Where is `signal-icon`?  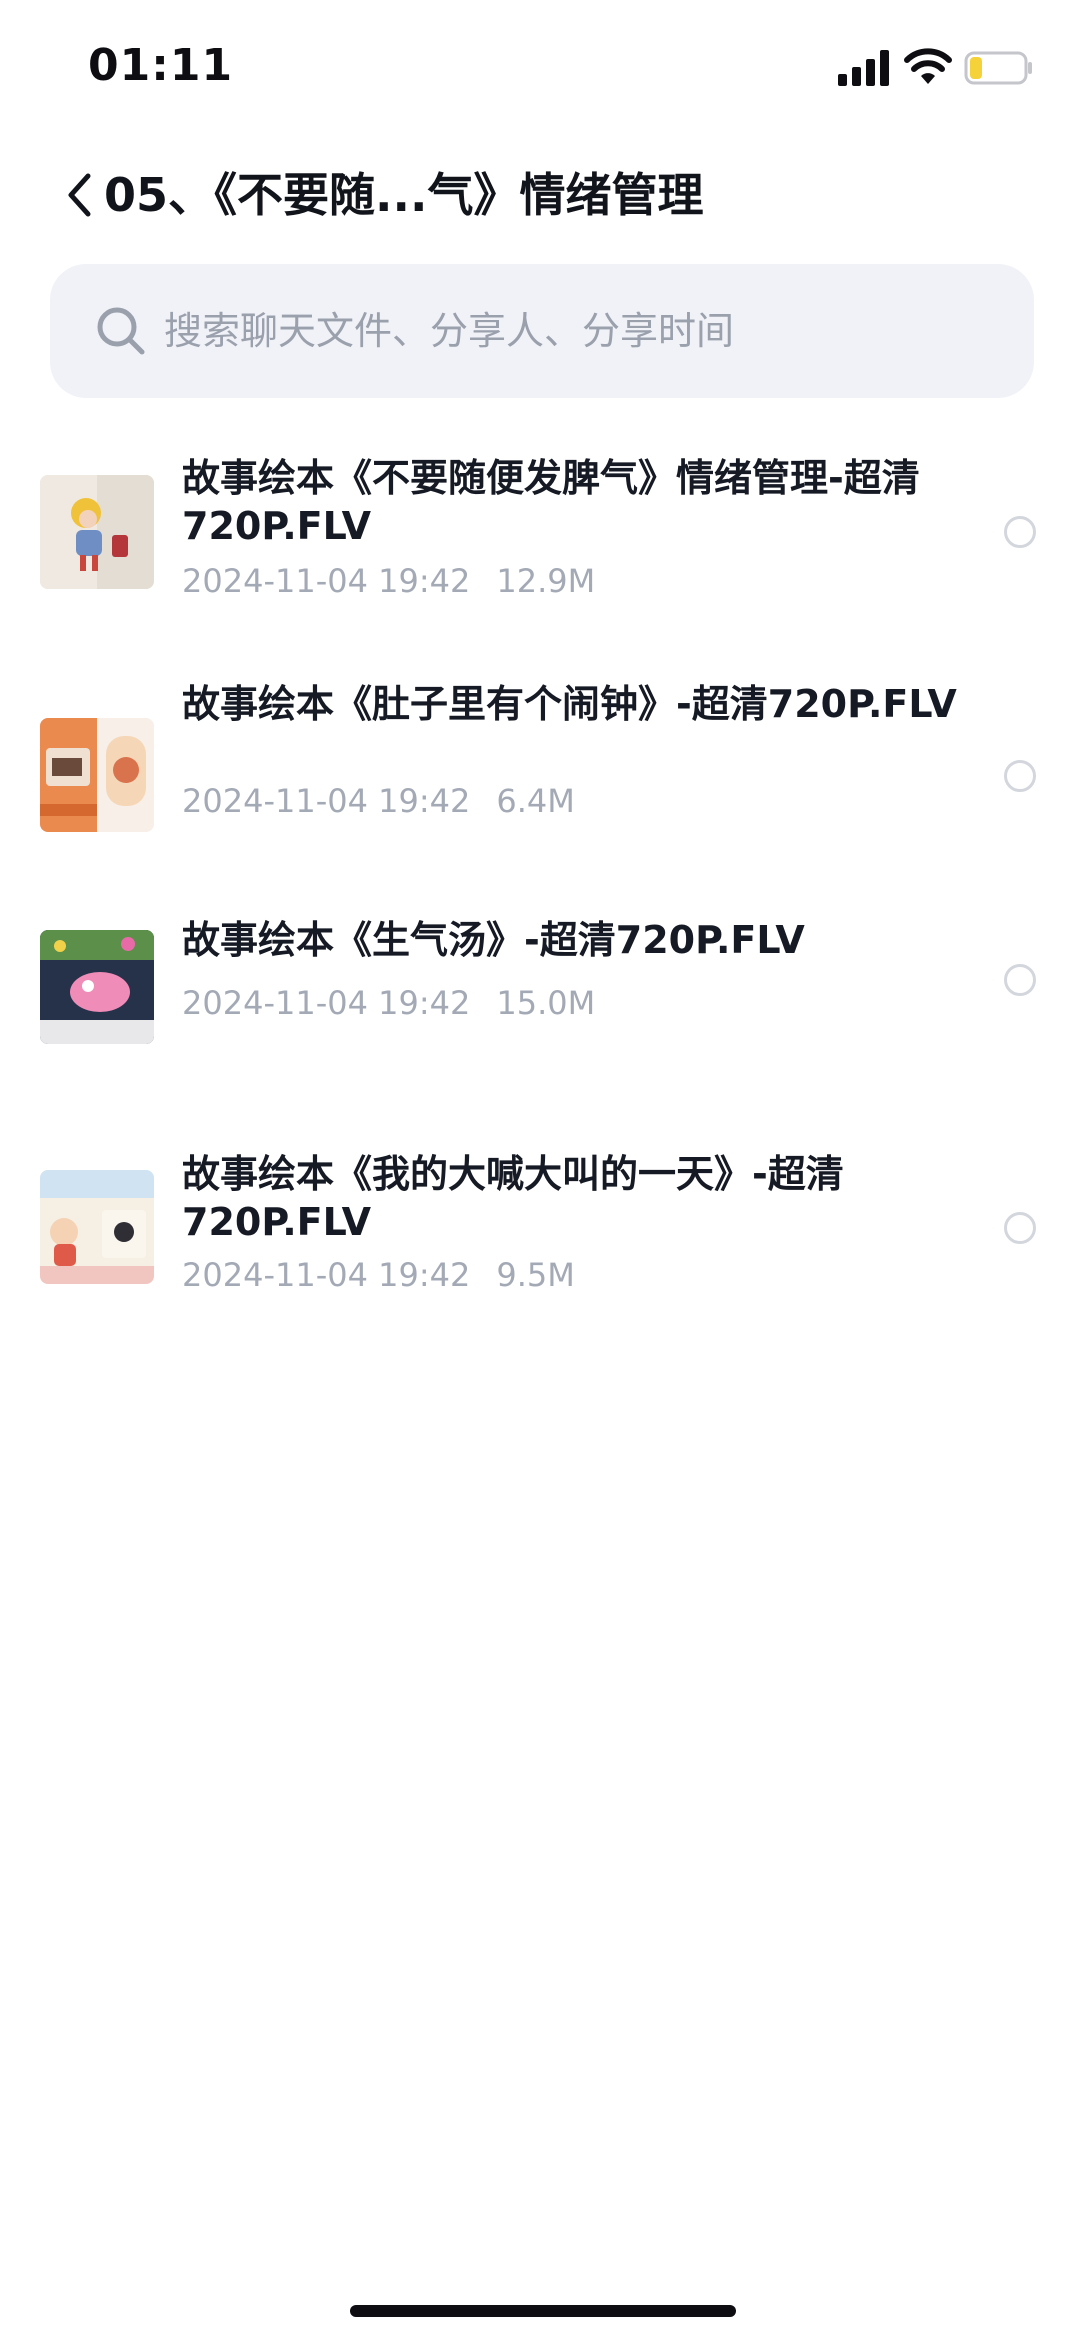 signal-icon is located at coordinates (863, 68).